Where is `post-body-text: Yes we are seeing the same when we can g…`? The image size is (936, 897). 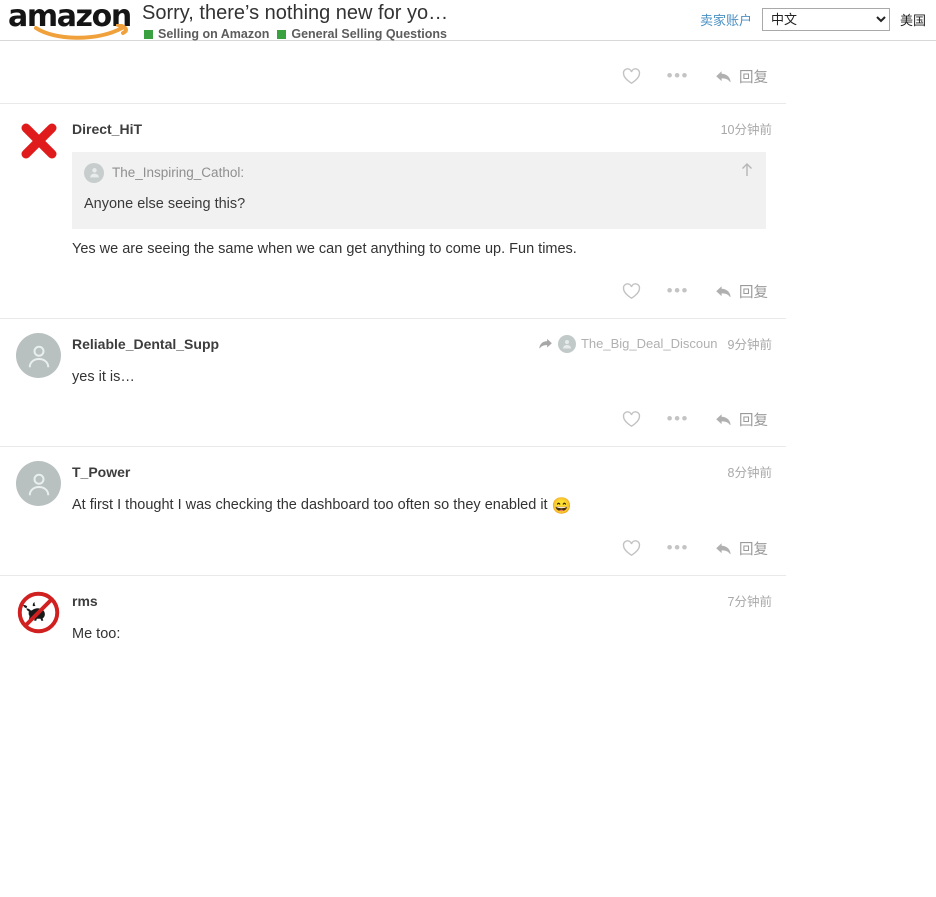 post-body-text: Yes we are seeing the same when we can g… is located at coordinates (324, 249).